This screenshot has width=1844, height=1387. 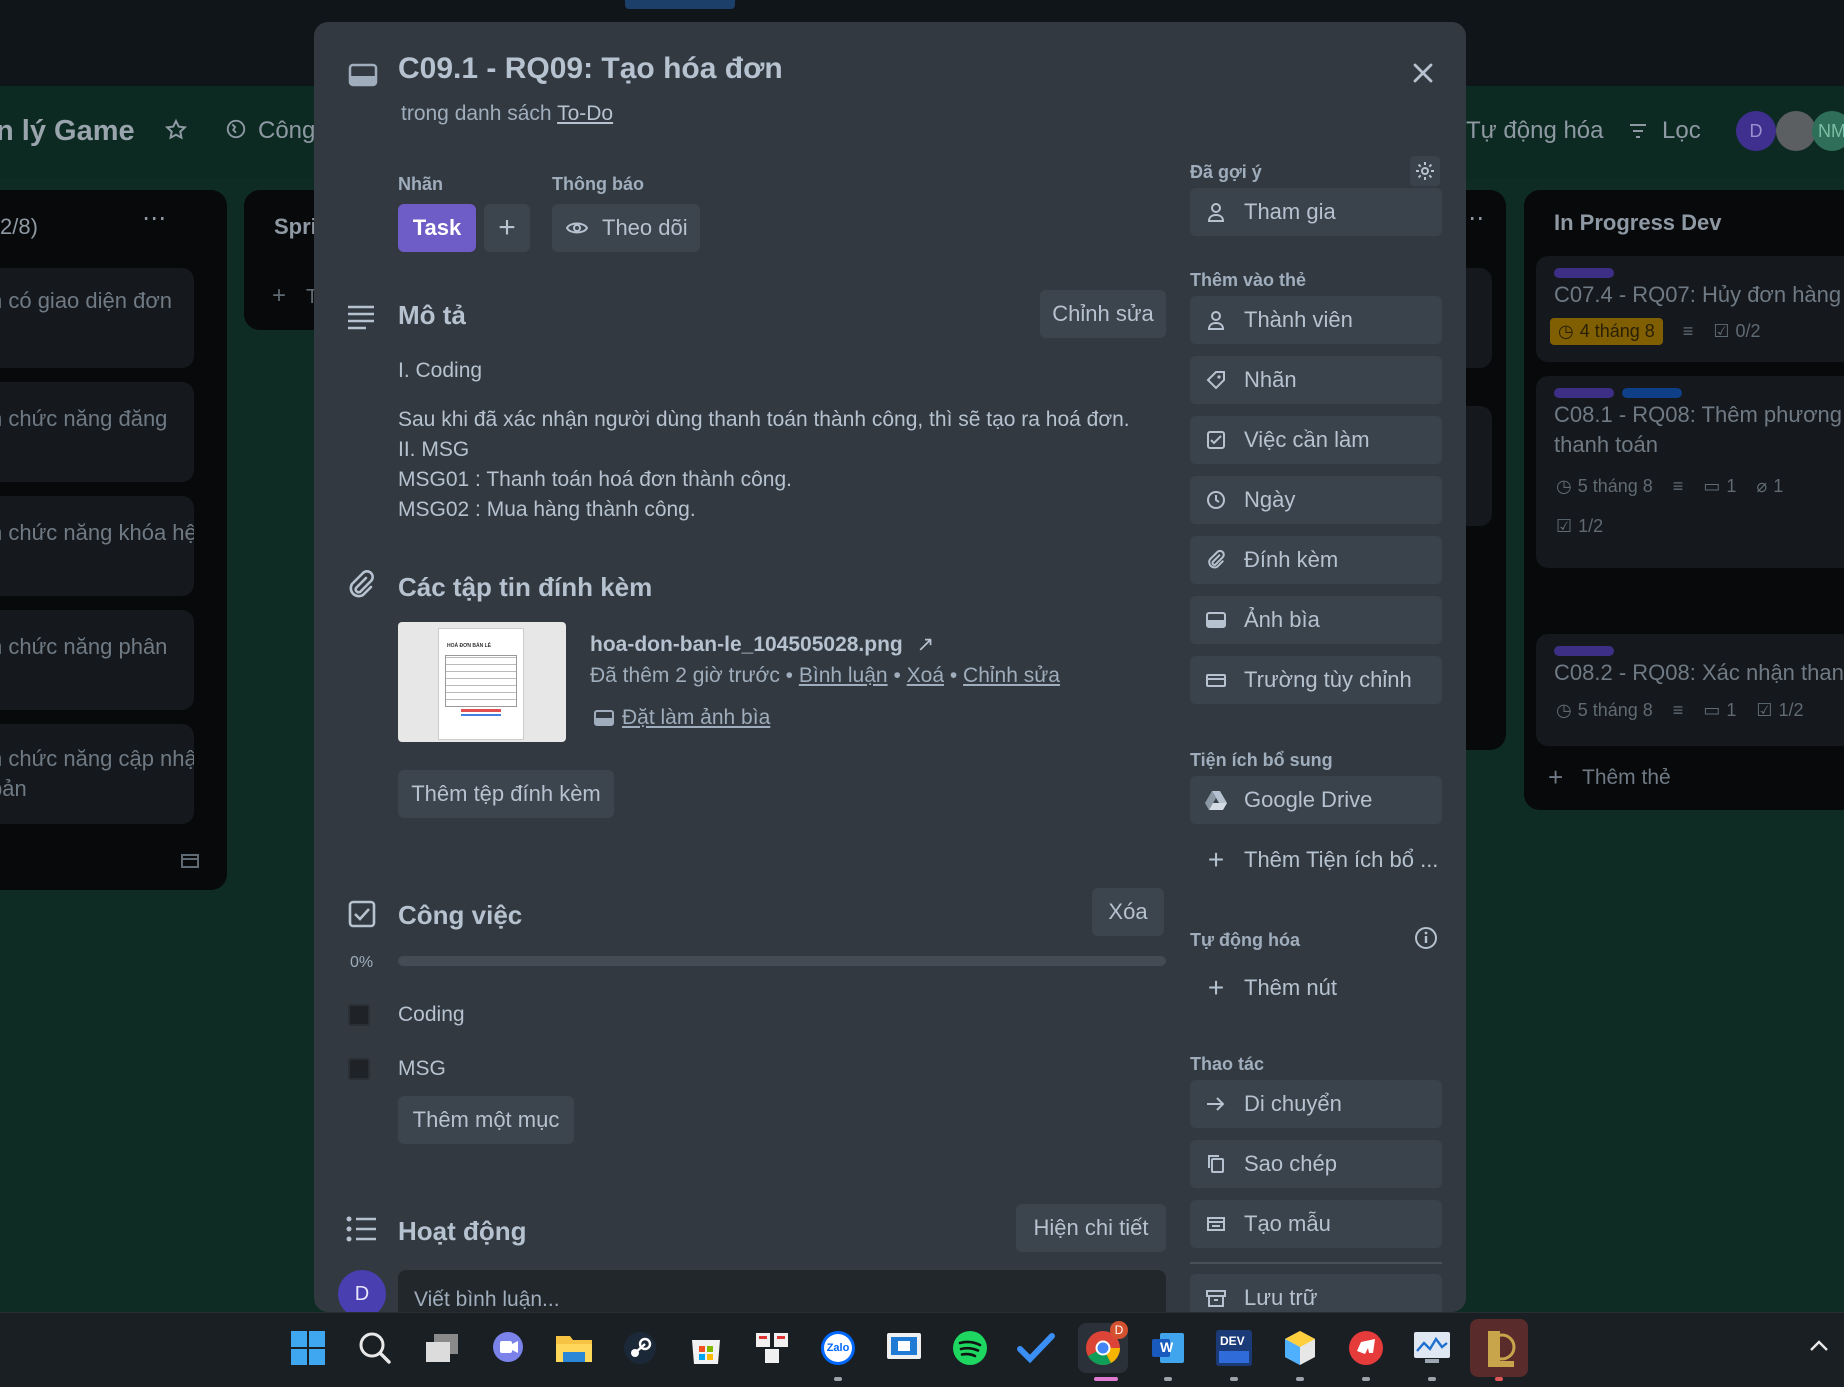 I want to click on members-button: Thành viên, so click(x=1316, y=320).